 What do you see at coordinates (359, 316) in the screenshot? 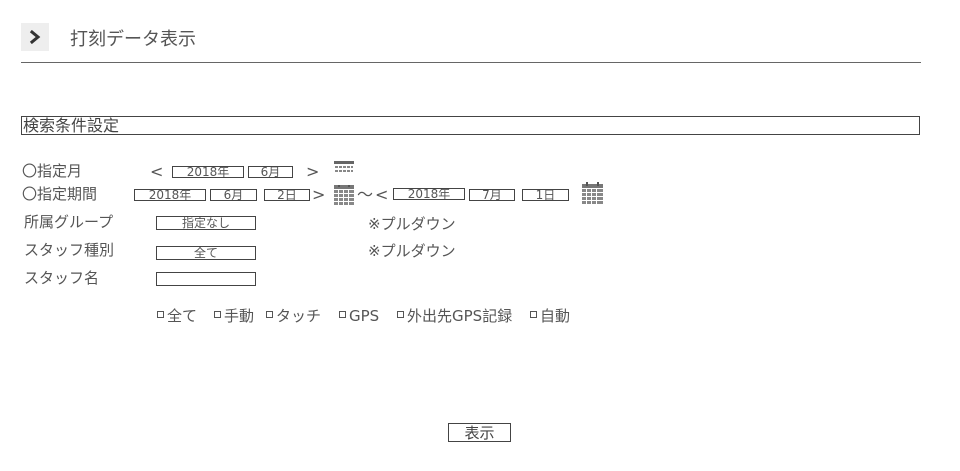
I see `filter-gps-checkbox: GPS` at bounding box center [359, 316].